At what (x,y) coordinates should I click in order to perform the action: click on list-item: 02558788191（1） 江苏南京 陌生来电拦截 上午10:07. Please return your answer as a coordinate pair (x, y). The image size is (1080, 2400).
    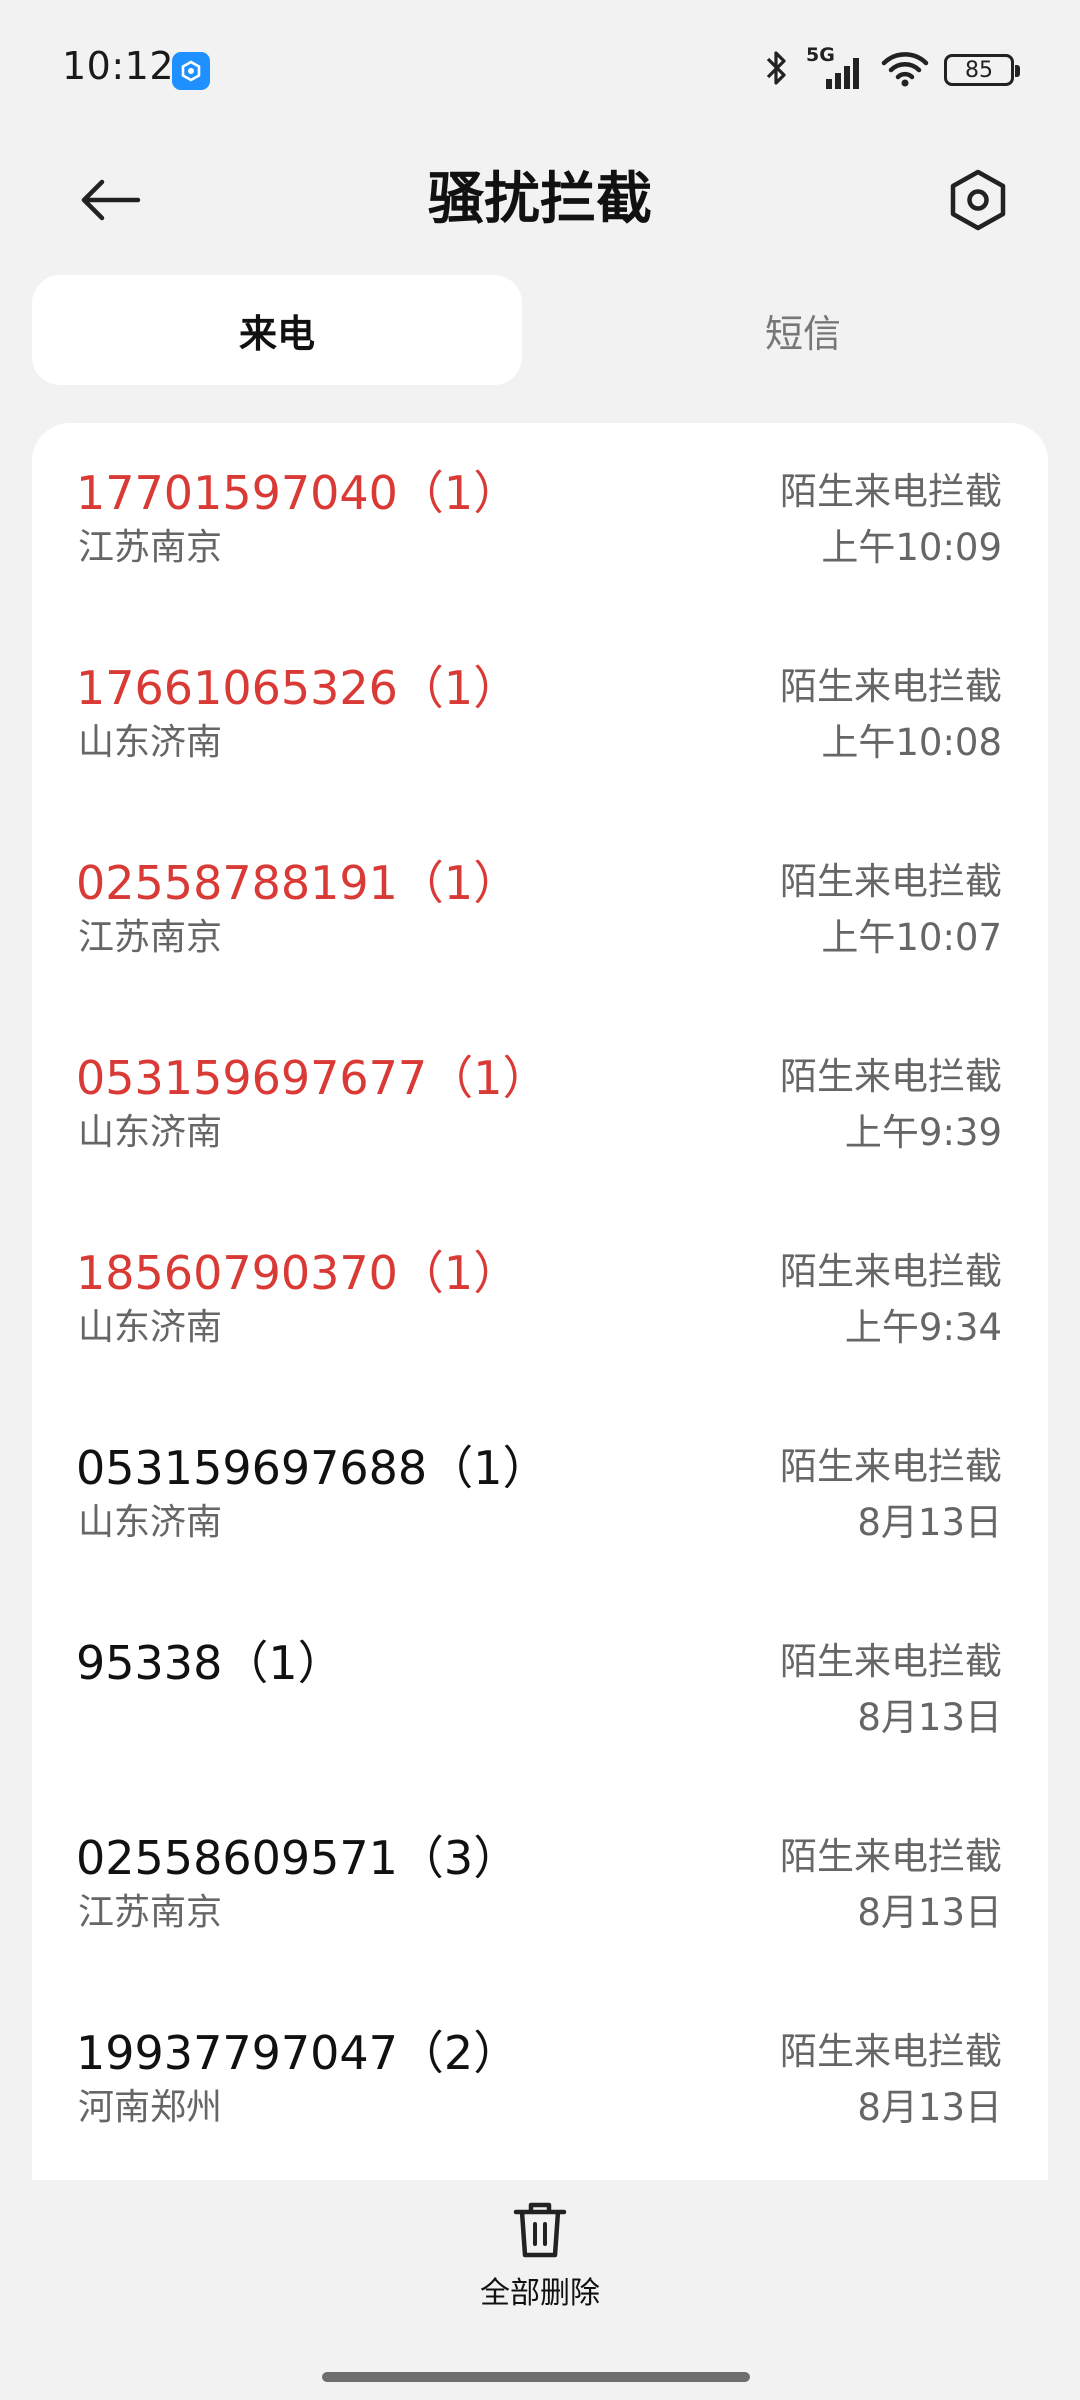
    Looking at the image, I should click on (540, 910).